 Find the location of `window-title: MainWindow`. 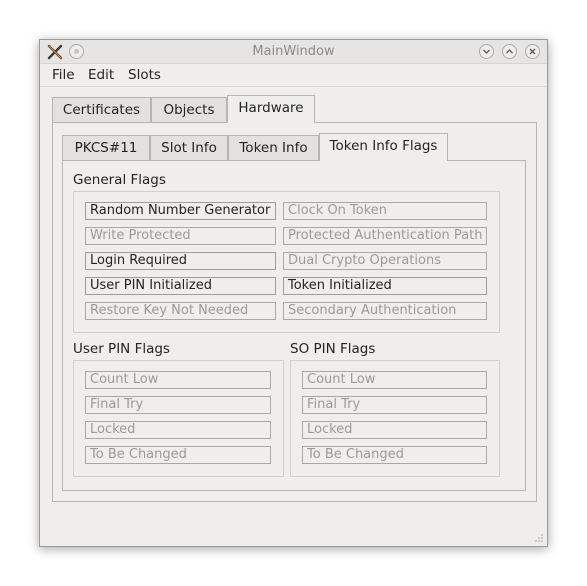

window-title: MainWindow is located at coordinates (293, 51).